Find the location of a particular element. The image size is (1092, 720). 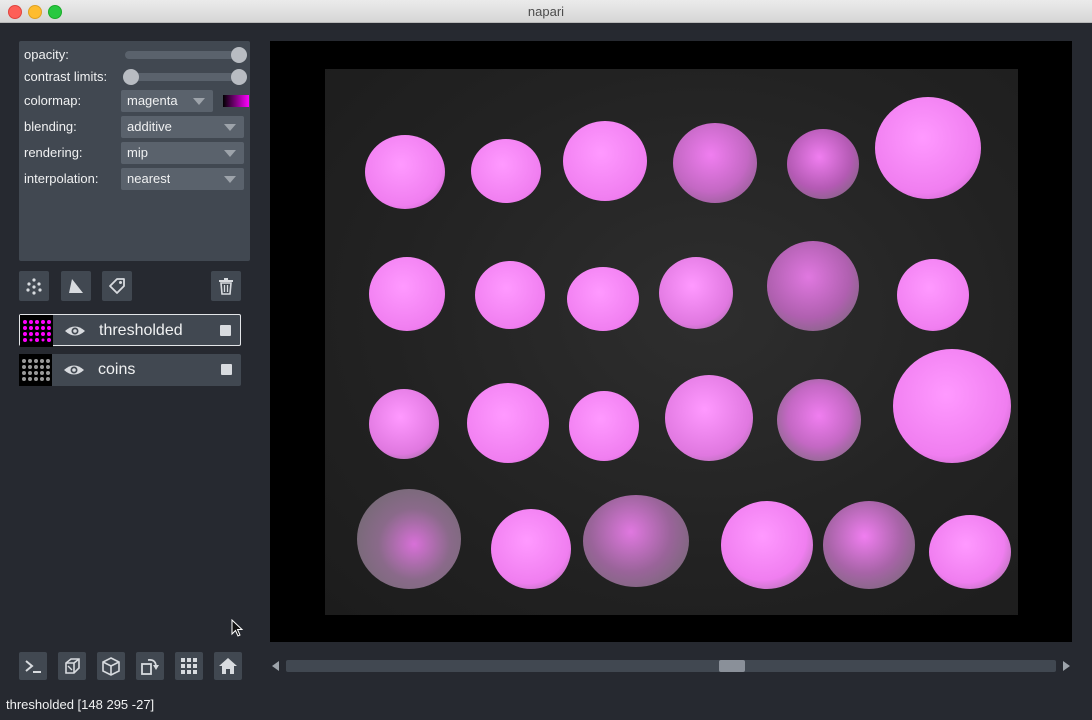

layer-item-thresholded: thresholded is located at coordinates (130, 330).